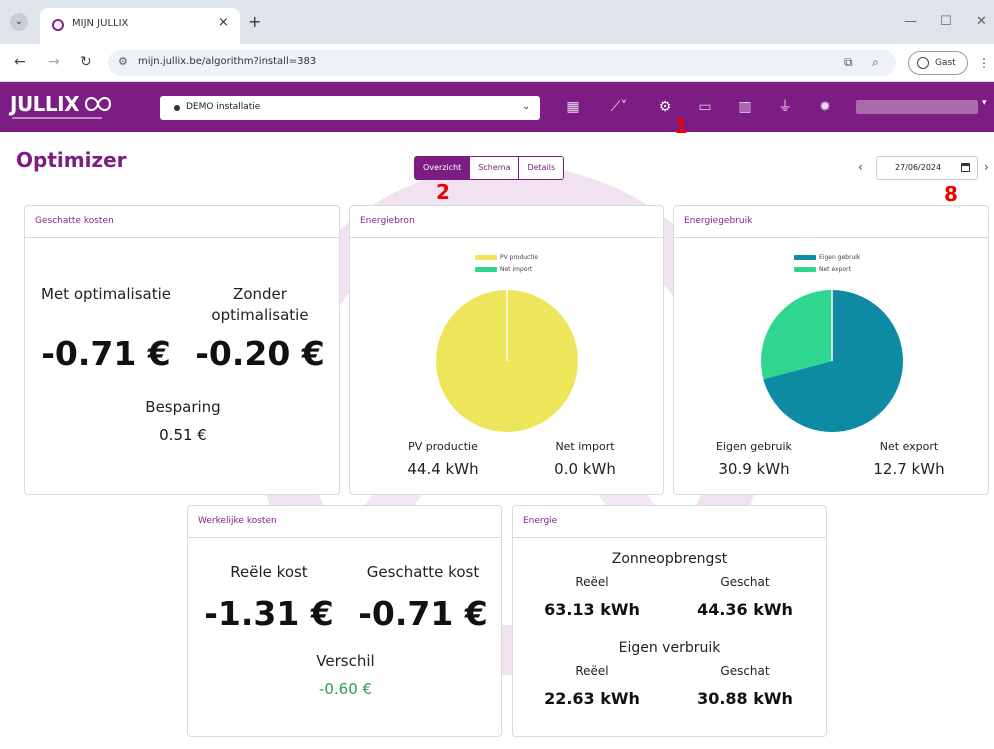 The image size is (994, 749). What do you see at coordinates (260, 304) in the screenshot?
I see `zonder-optimalisatie-label: Zonder optimalisatie` at bounding box center [260, 304].